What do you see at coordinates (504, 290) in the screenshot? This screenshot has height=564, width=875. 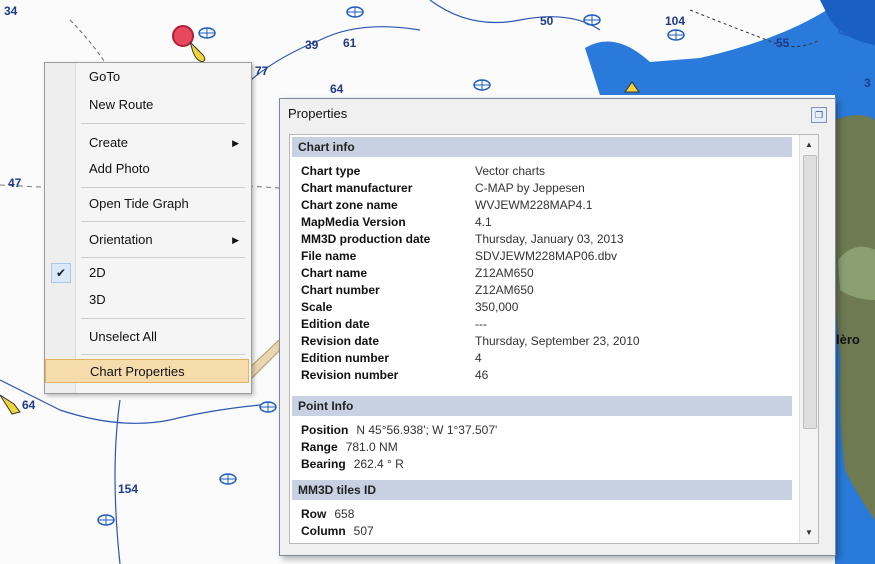 I see `property-value: Z12AM650` at bounding box center [504, 290].